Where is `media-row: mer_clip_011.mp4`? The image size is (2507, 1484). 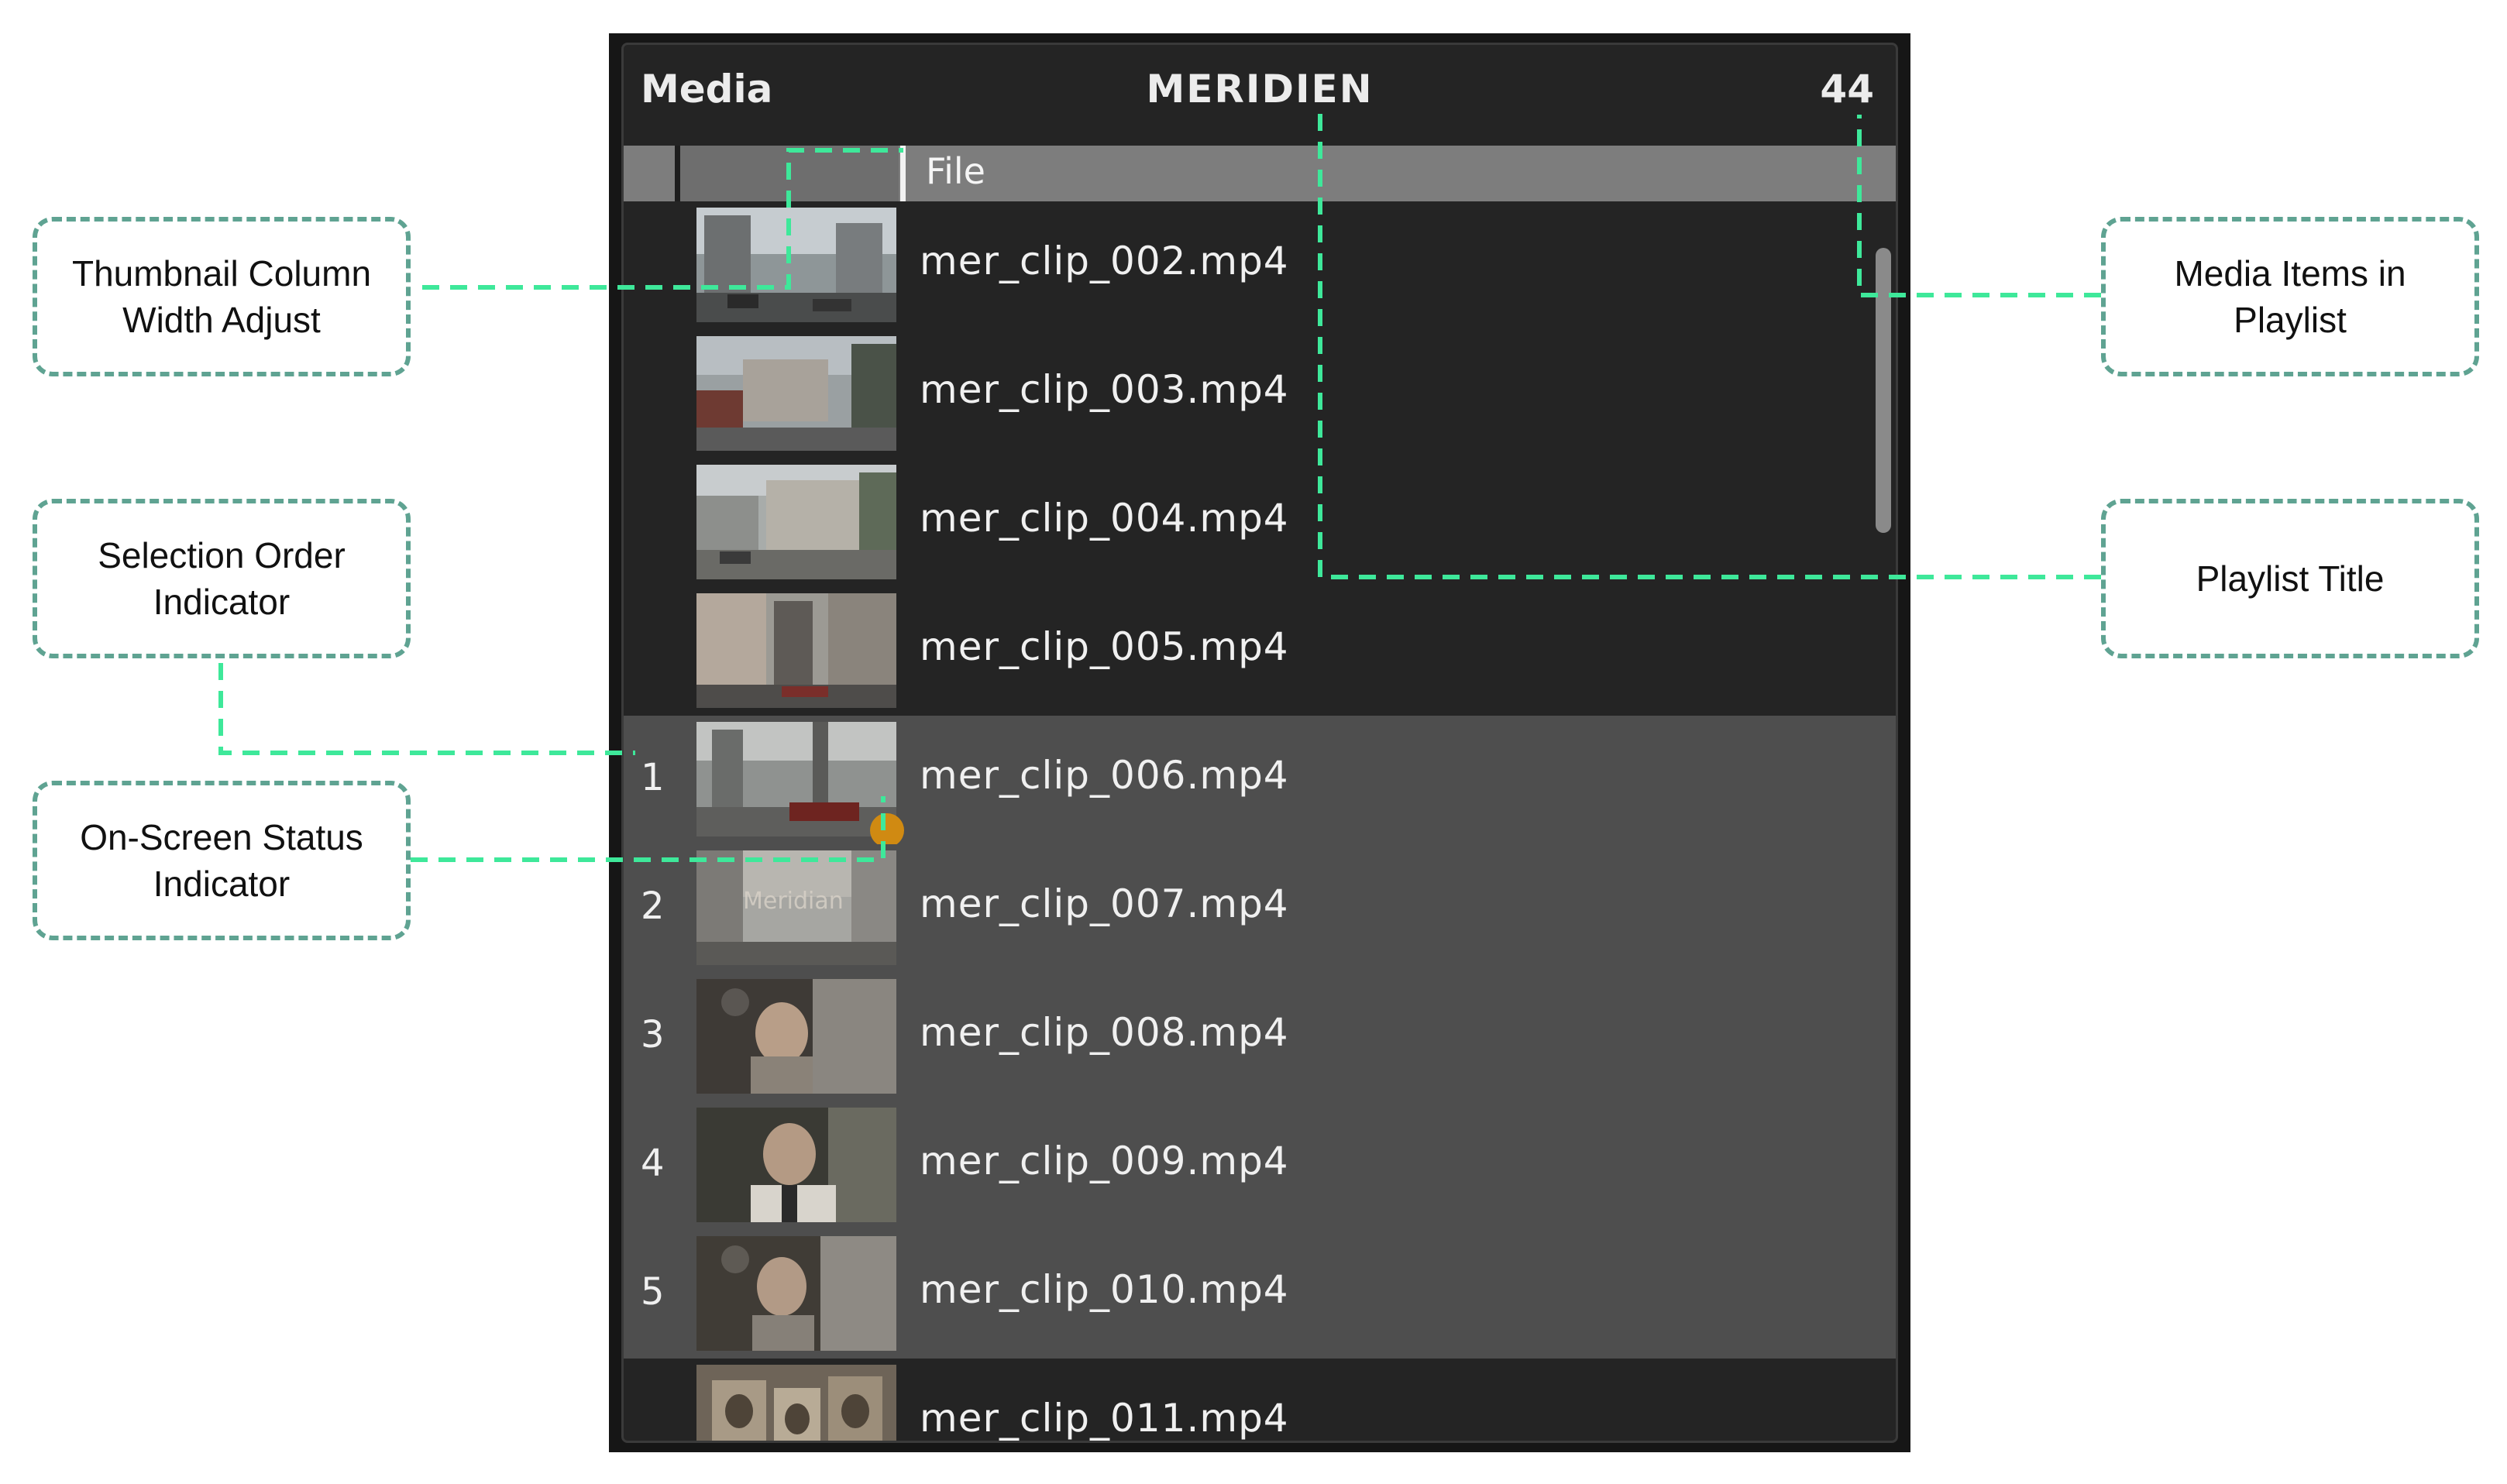
media-row: mer_clip_011.mp4 is located at coordinates (1260, 1400).